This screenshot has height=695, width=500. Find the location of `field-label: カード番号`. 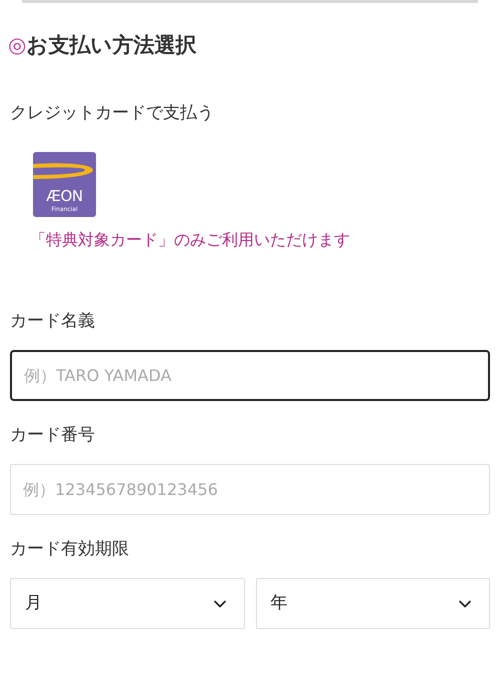

field-label: カード番号 is located at coordinates (53, 435).